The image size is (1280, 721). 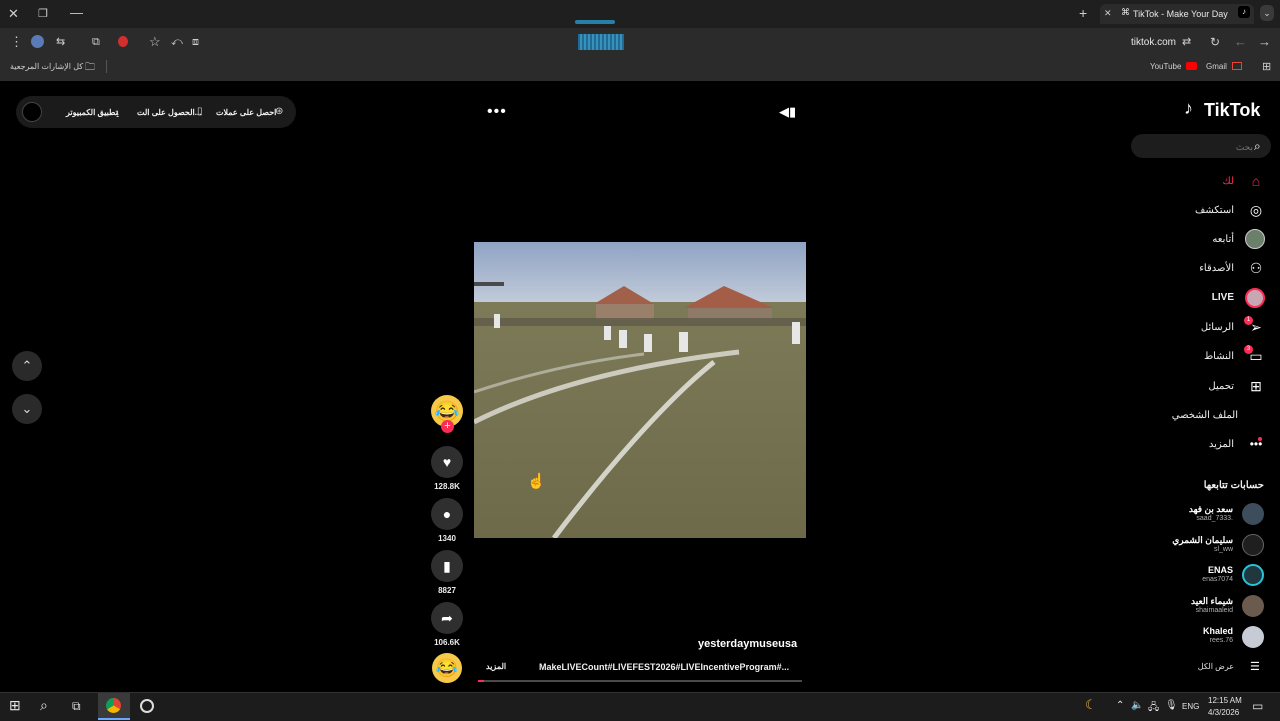 I want to click on follow-plus-icon: +, so click(x=447, y=426).